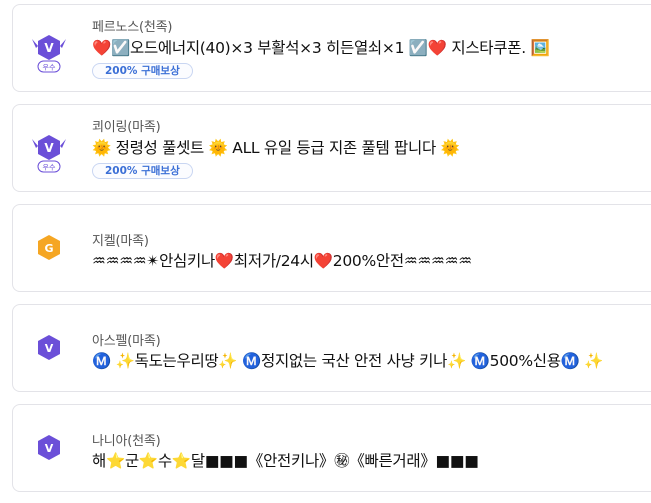 The width and height of the screenshot is (651, 503). I want to click on server-name: 지켈(마족), so click(120, 241).